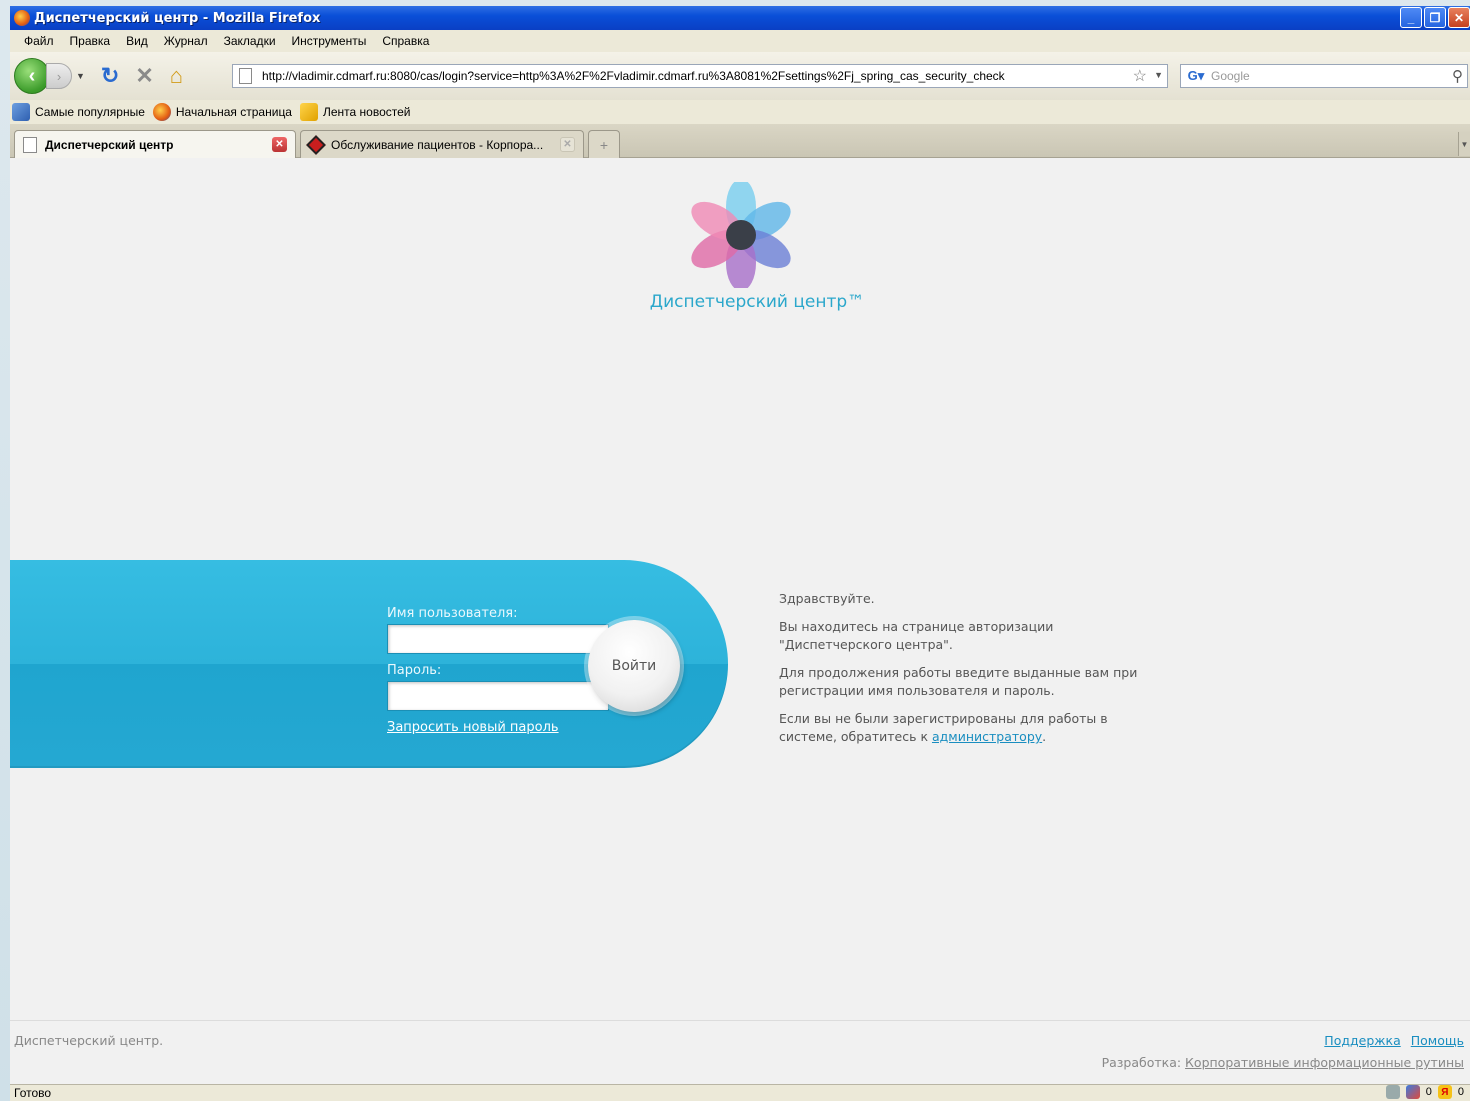 The image size is (1470, 1101). Describe the element at coordinates (498, 696) in the screenshot. I see `password-input` at that location.